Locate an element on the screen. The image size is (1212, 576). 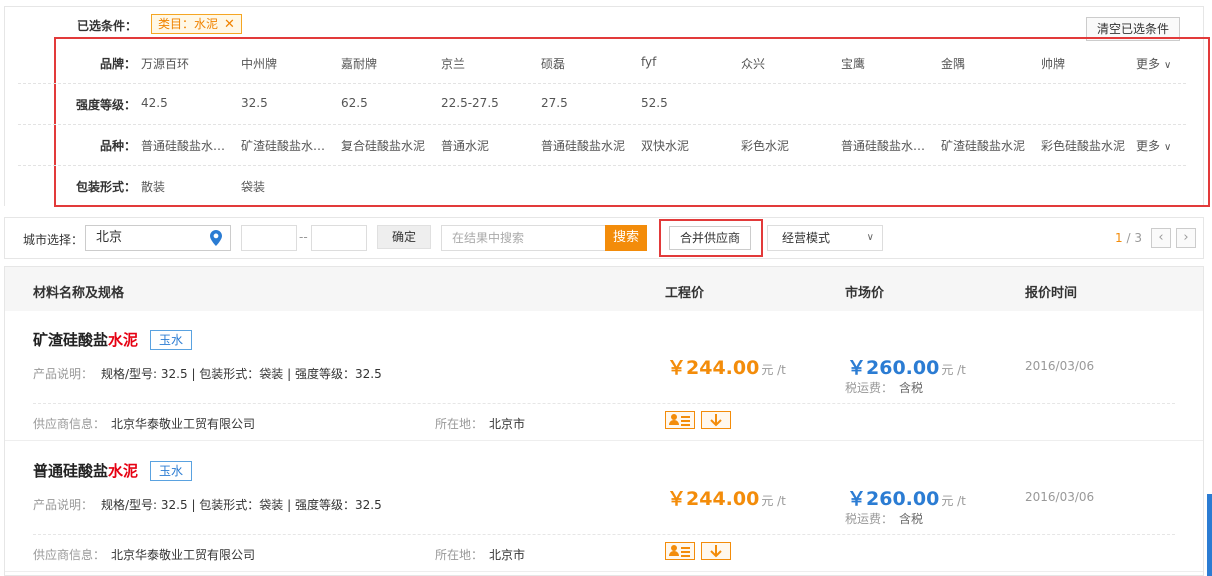
selected-tag-category: 类目：水泥 ✕ is located at coordinates (196, 24).